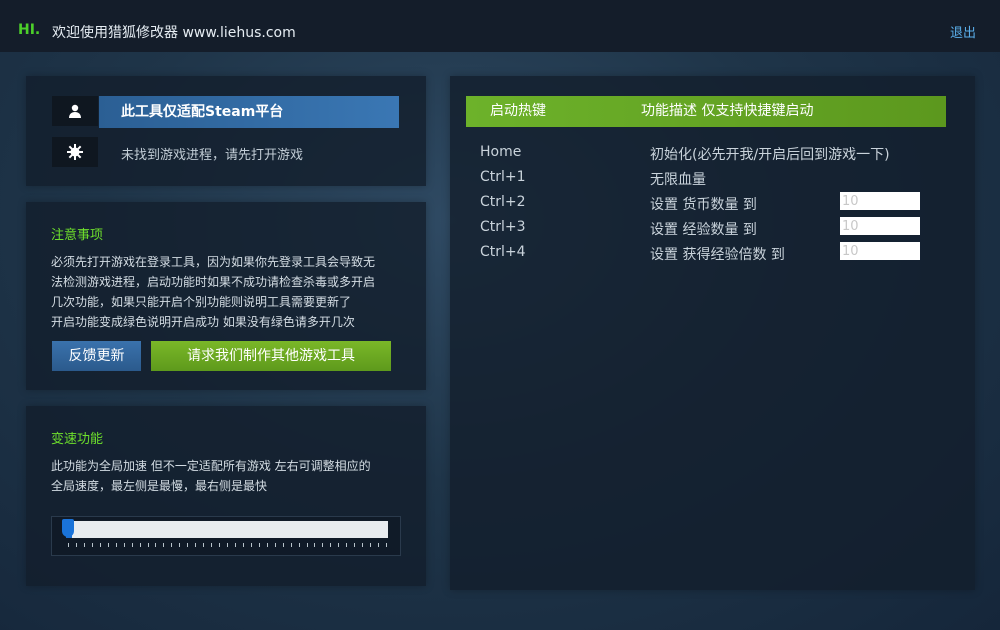 The height and width of the screenshot is (630, 1000). Describe the element at coordinates (75, 152) in the screenshot. I see `gear-icon` at that location.